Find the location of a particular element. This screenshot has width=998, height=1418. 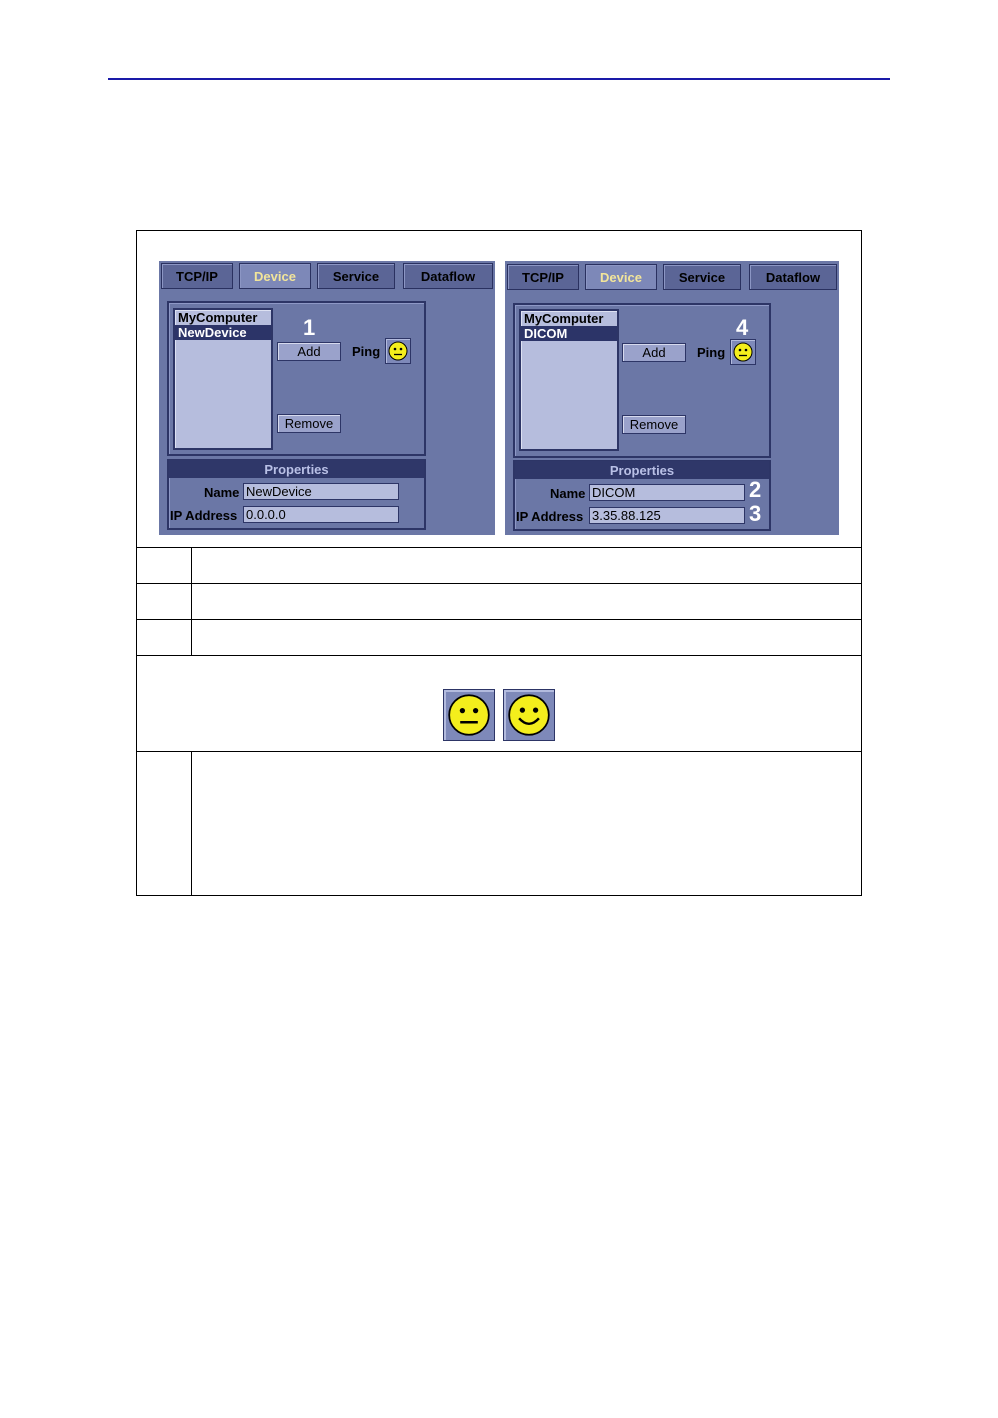

ping-icons-row is located at coordinates (499, 703).